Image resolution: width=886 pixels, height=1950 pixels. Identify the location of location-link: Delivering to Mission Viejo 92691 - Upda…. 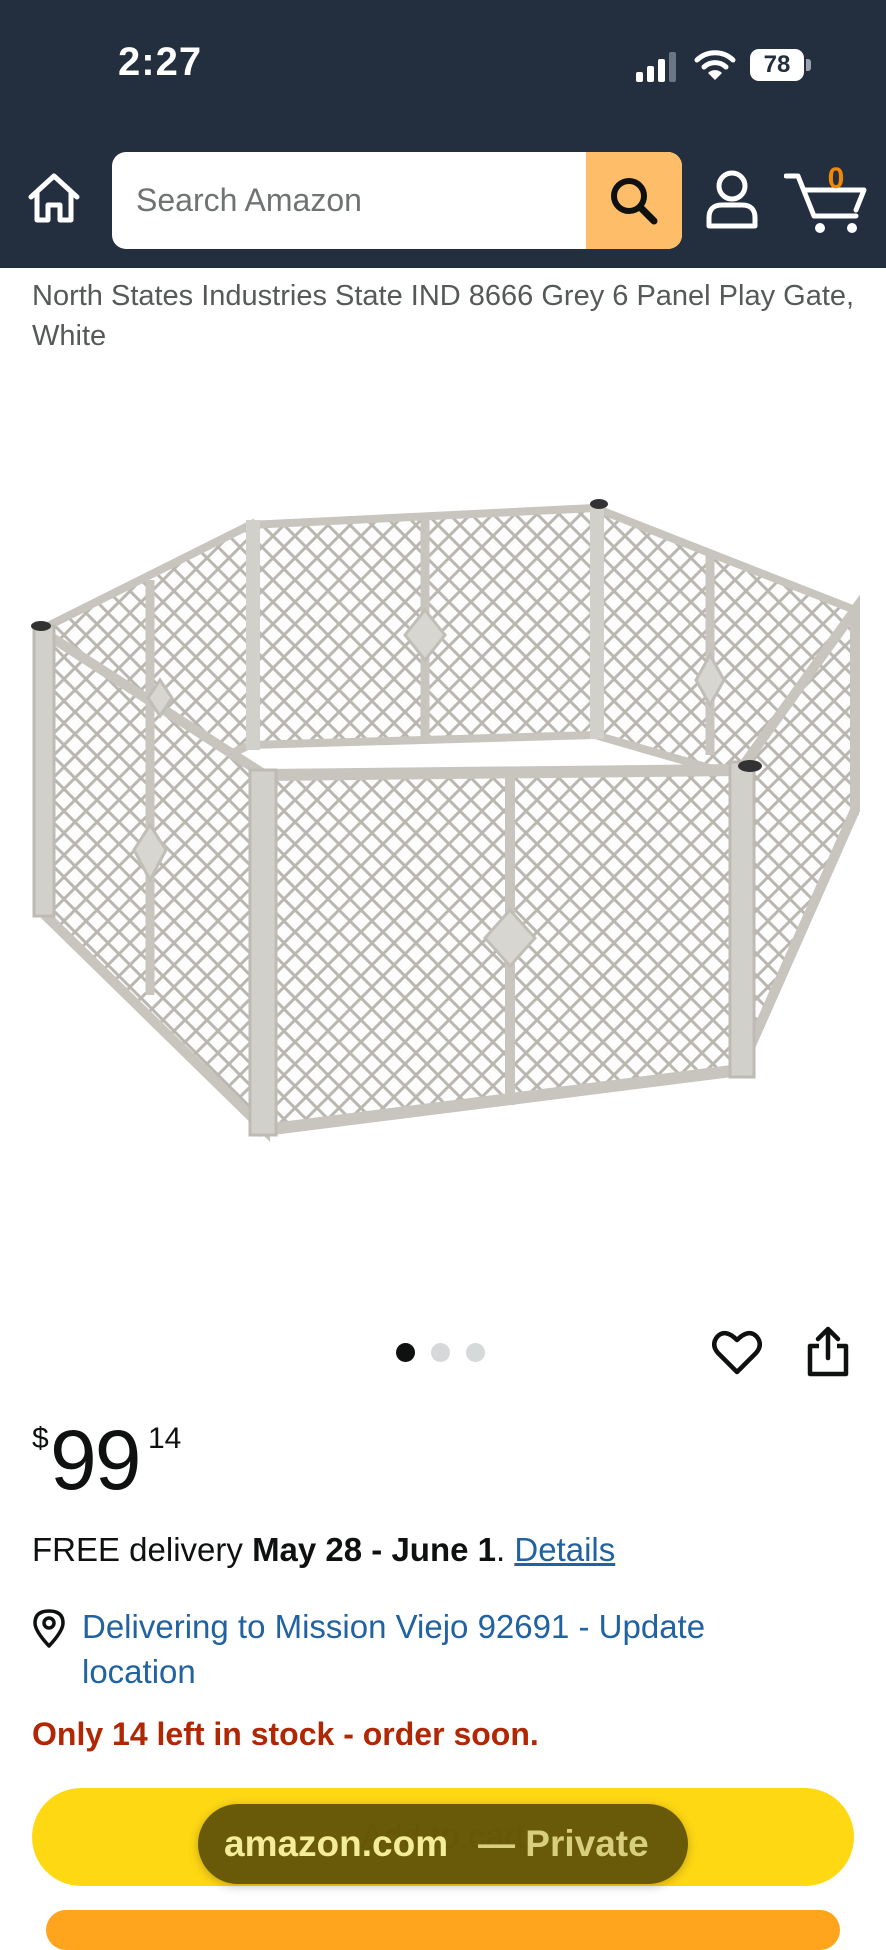
(452, 1649).